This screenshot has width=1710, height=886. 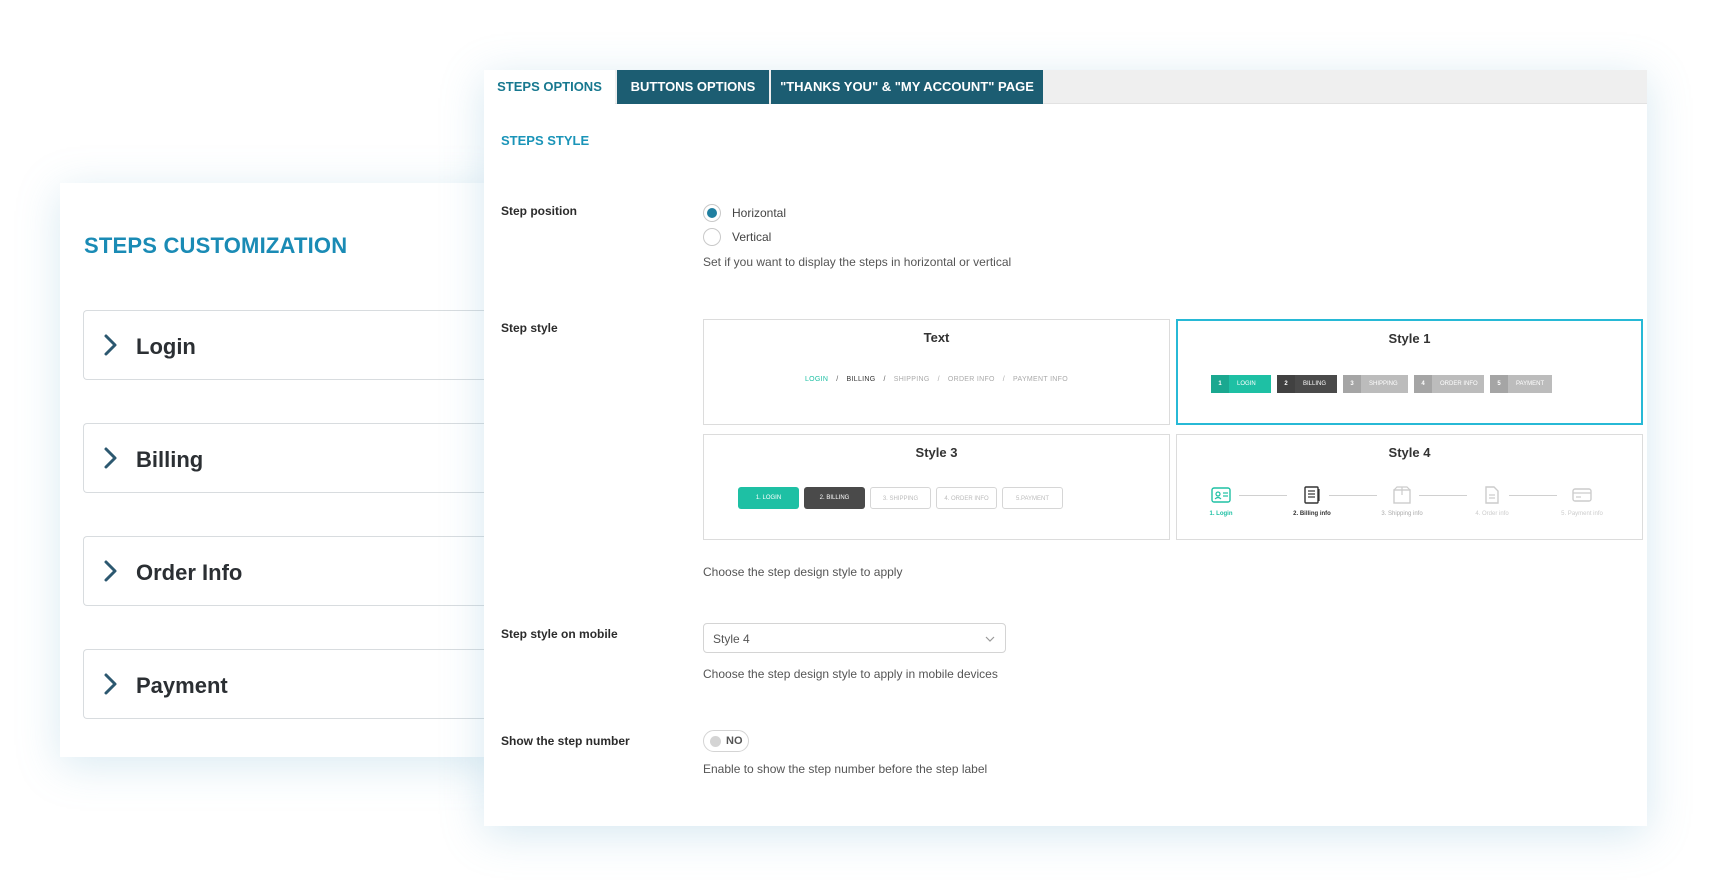 What do you see at coordinates (759, 213) in the screenshot?
I see `radio-horizontal-label: Horizontal` at bounding box center [759, 213].